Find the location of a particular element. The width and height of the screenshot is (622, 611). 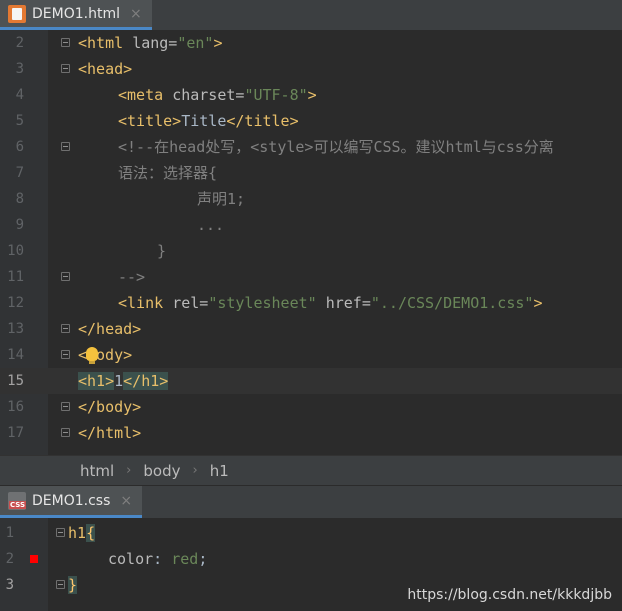

code-line: 17 </html> is located at coordinates (311, 433).